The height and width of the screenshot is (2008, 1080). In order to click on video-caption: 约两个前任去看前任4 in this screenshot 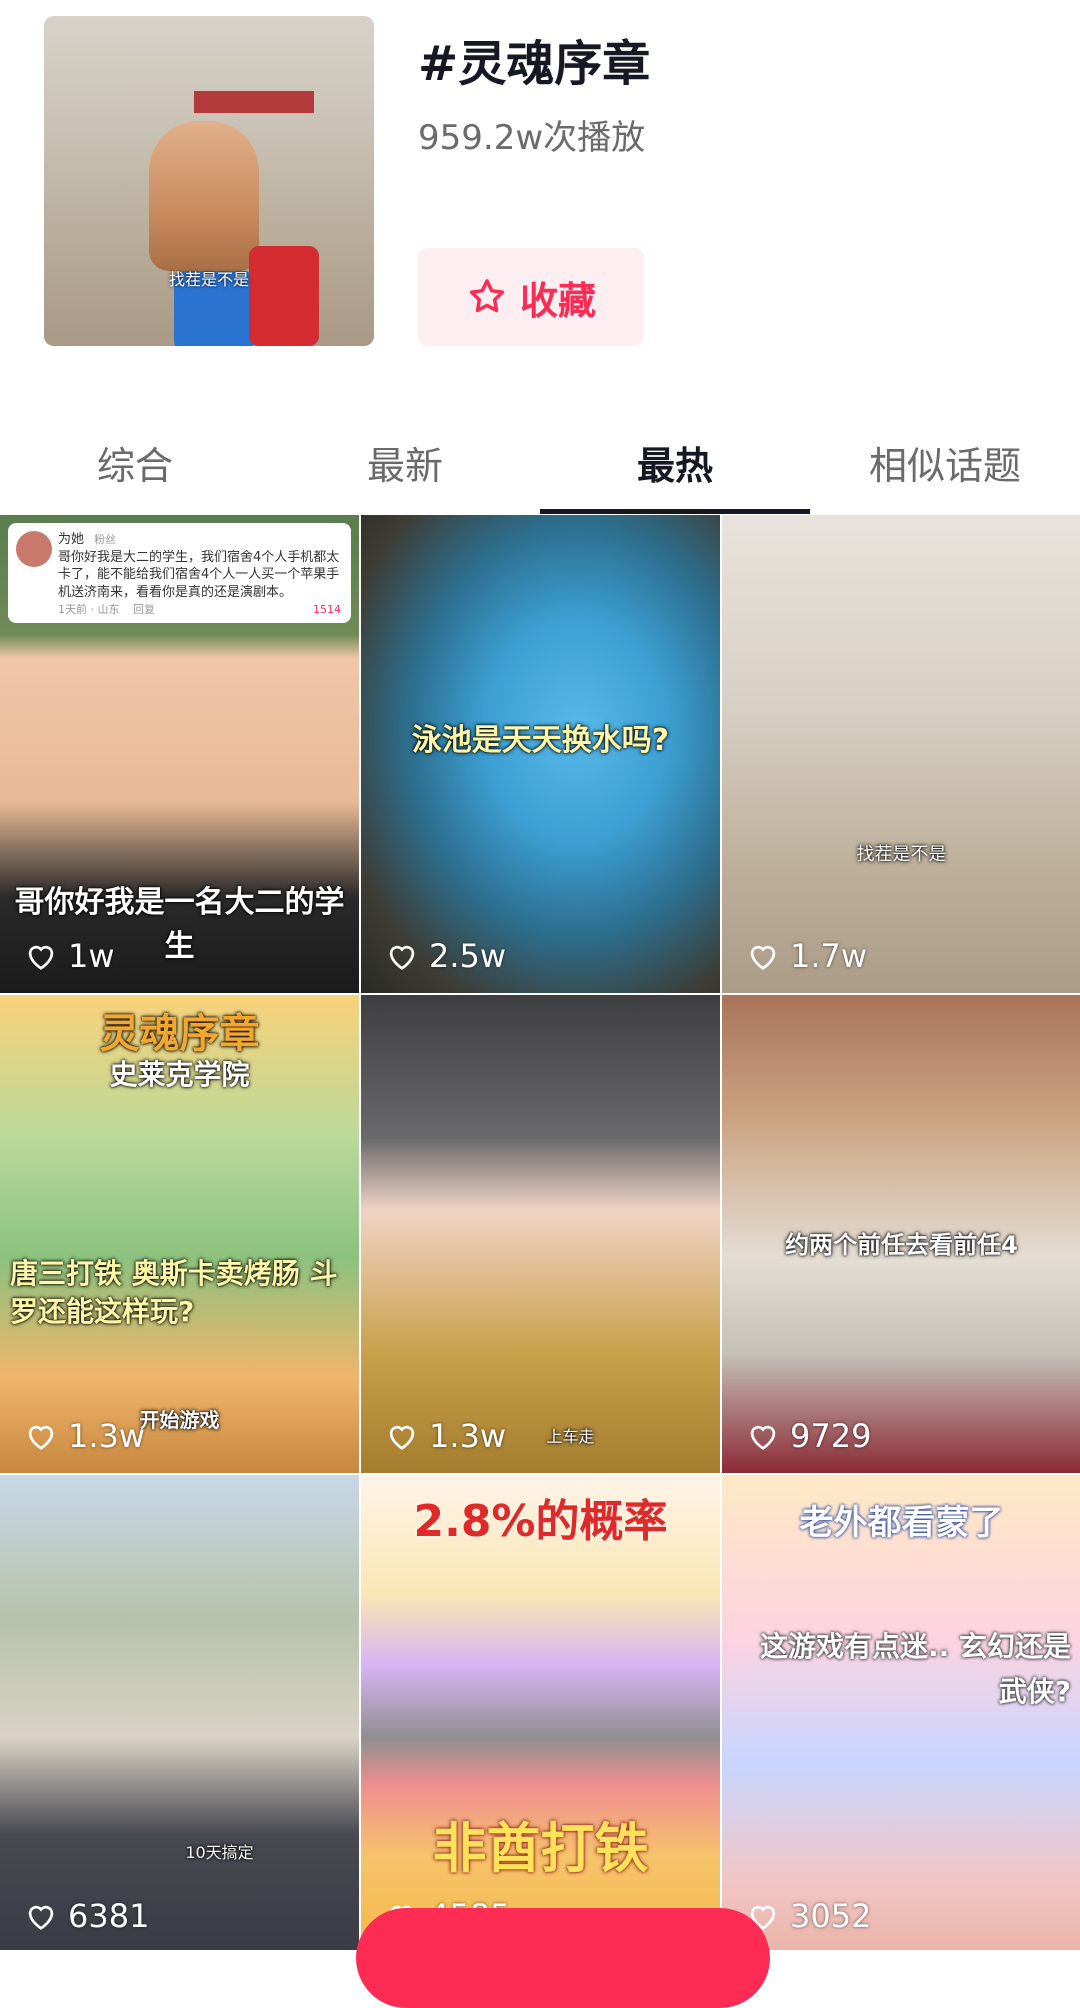, I will do `click(901, 1245)`.